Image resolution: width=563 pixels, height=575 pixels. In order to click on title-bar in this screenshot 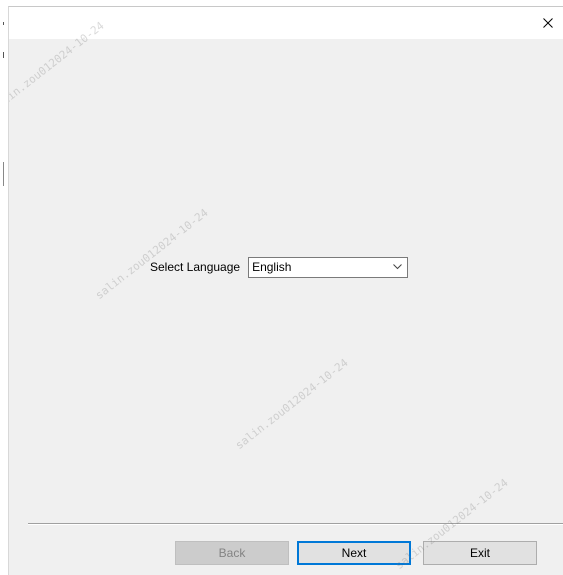, I will do `click(286, 23)`.